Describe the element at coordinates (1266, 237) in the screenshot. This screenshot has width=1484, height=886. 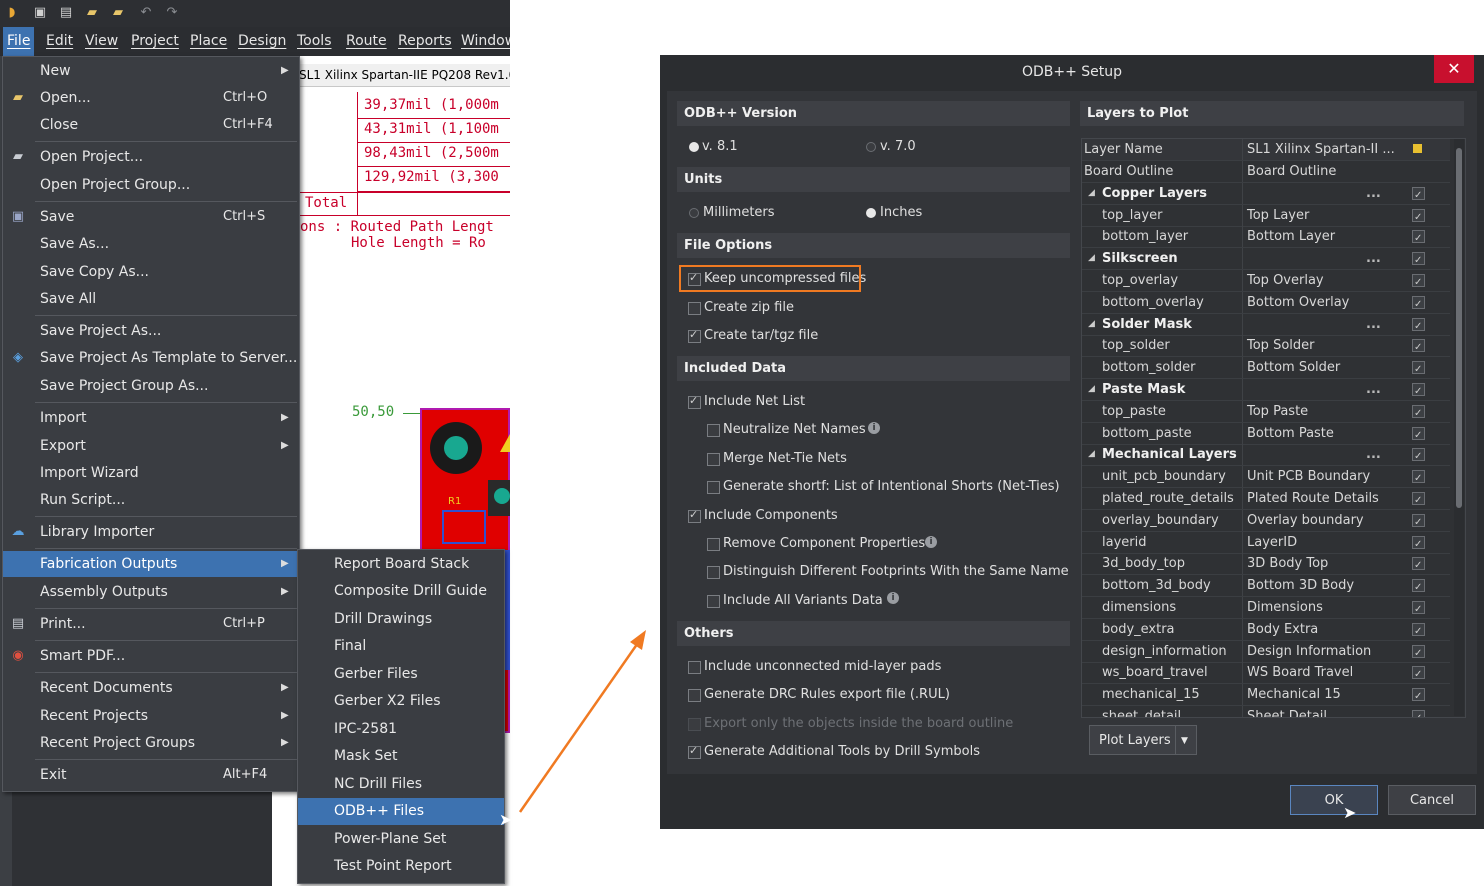
I see `layer-row: bottom_layer Bottom Layer` at that location.